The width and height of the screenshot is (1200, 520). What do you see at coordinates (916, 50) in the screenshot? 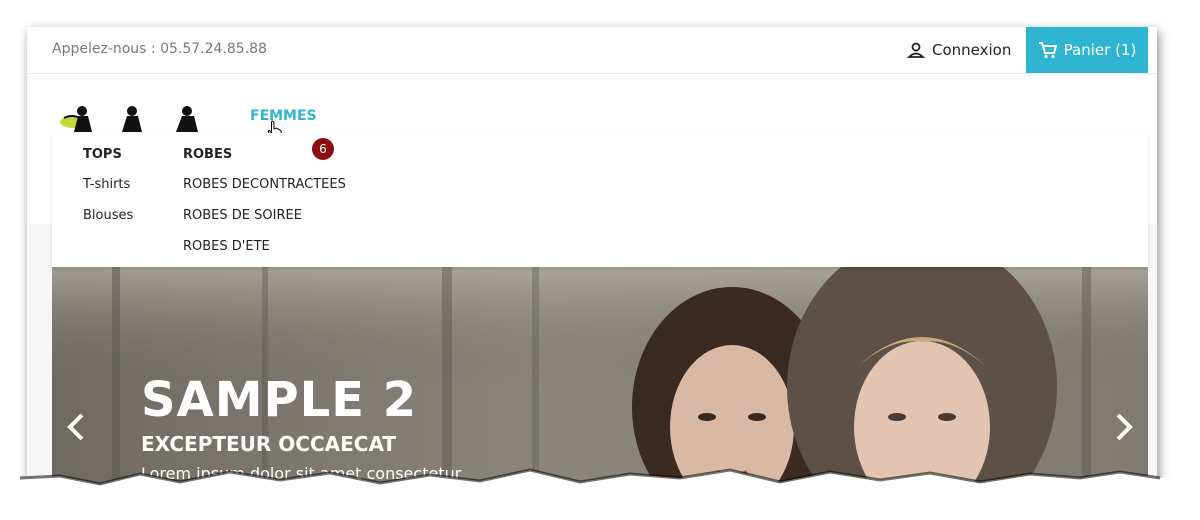
I see `user-icon` at bounding box center [916, 50].